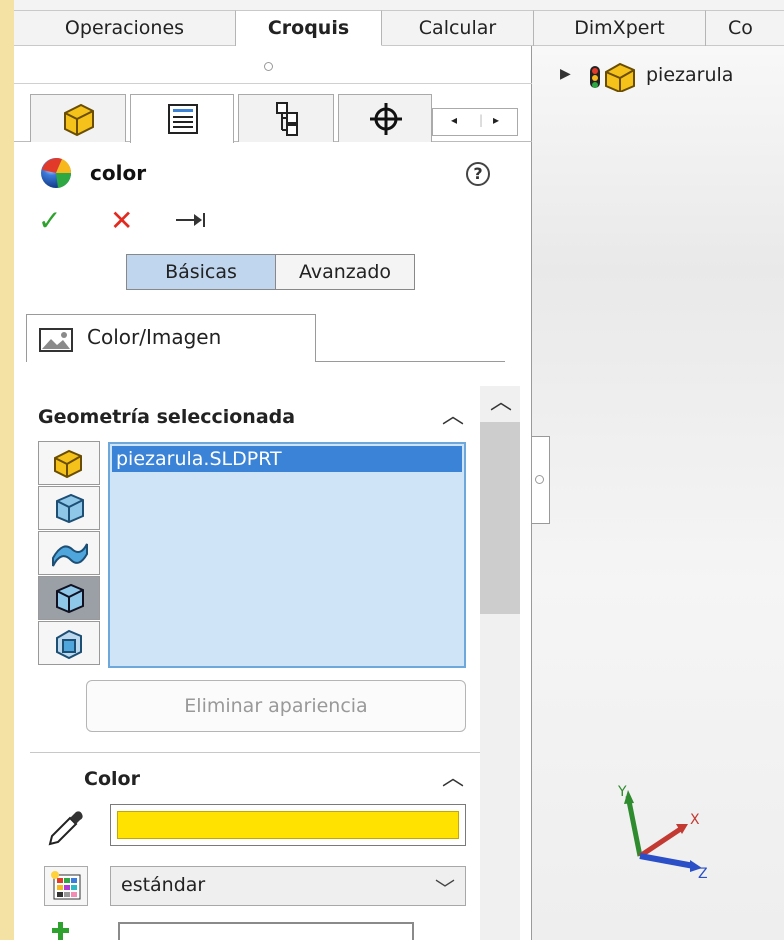  I want to click on tab-operaciones: Operaciones, so click(125, 28).